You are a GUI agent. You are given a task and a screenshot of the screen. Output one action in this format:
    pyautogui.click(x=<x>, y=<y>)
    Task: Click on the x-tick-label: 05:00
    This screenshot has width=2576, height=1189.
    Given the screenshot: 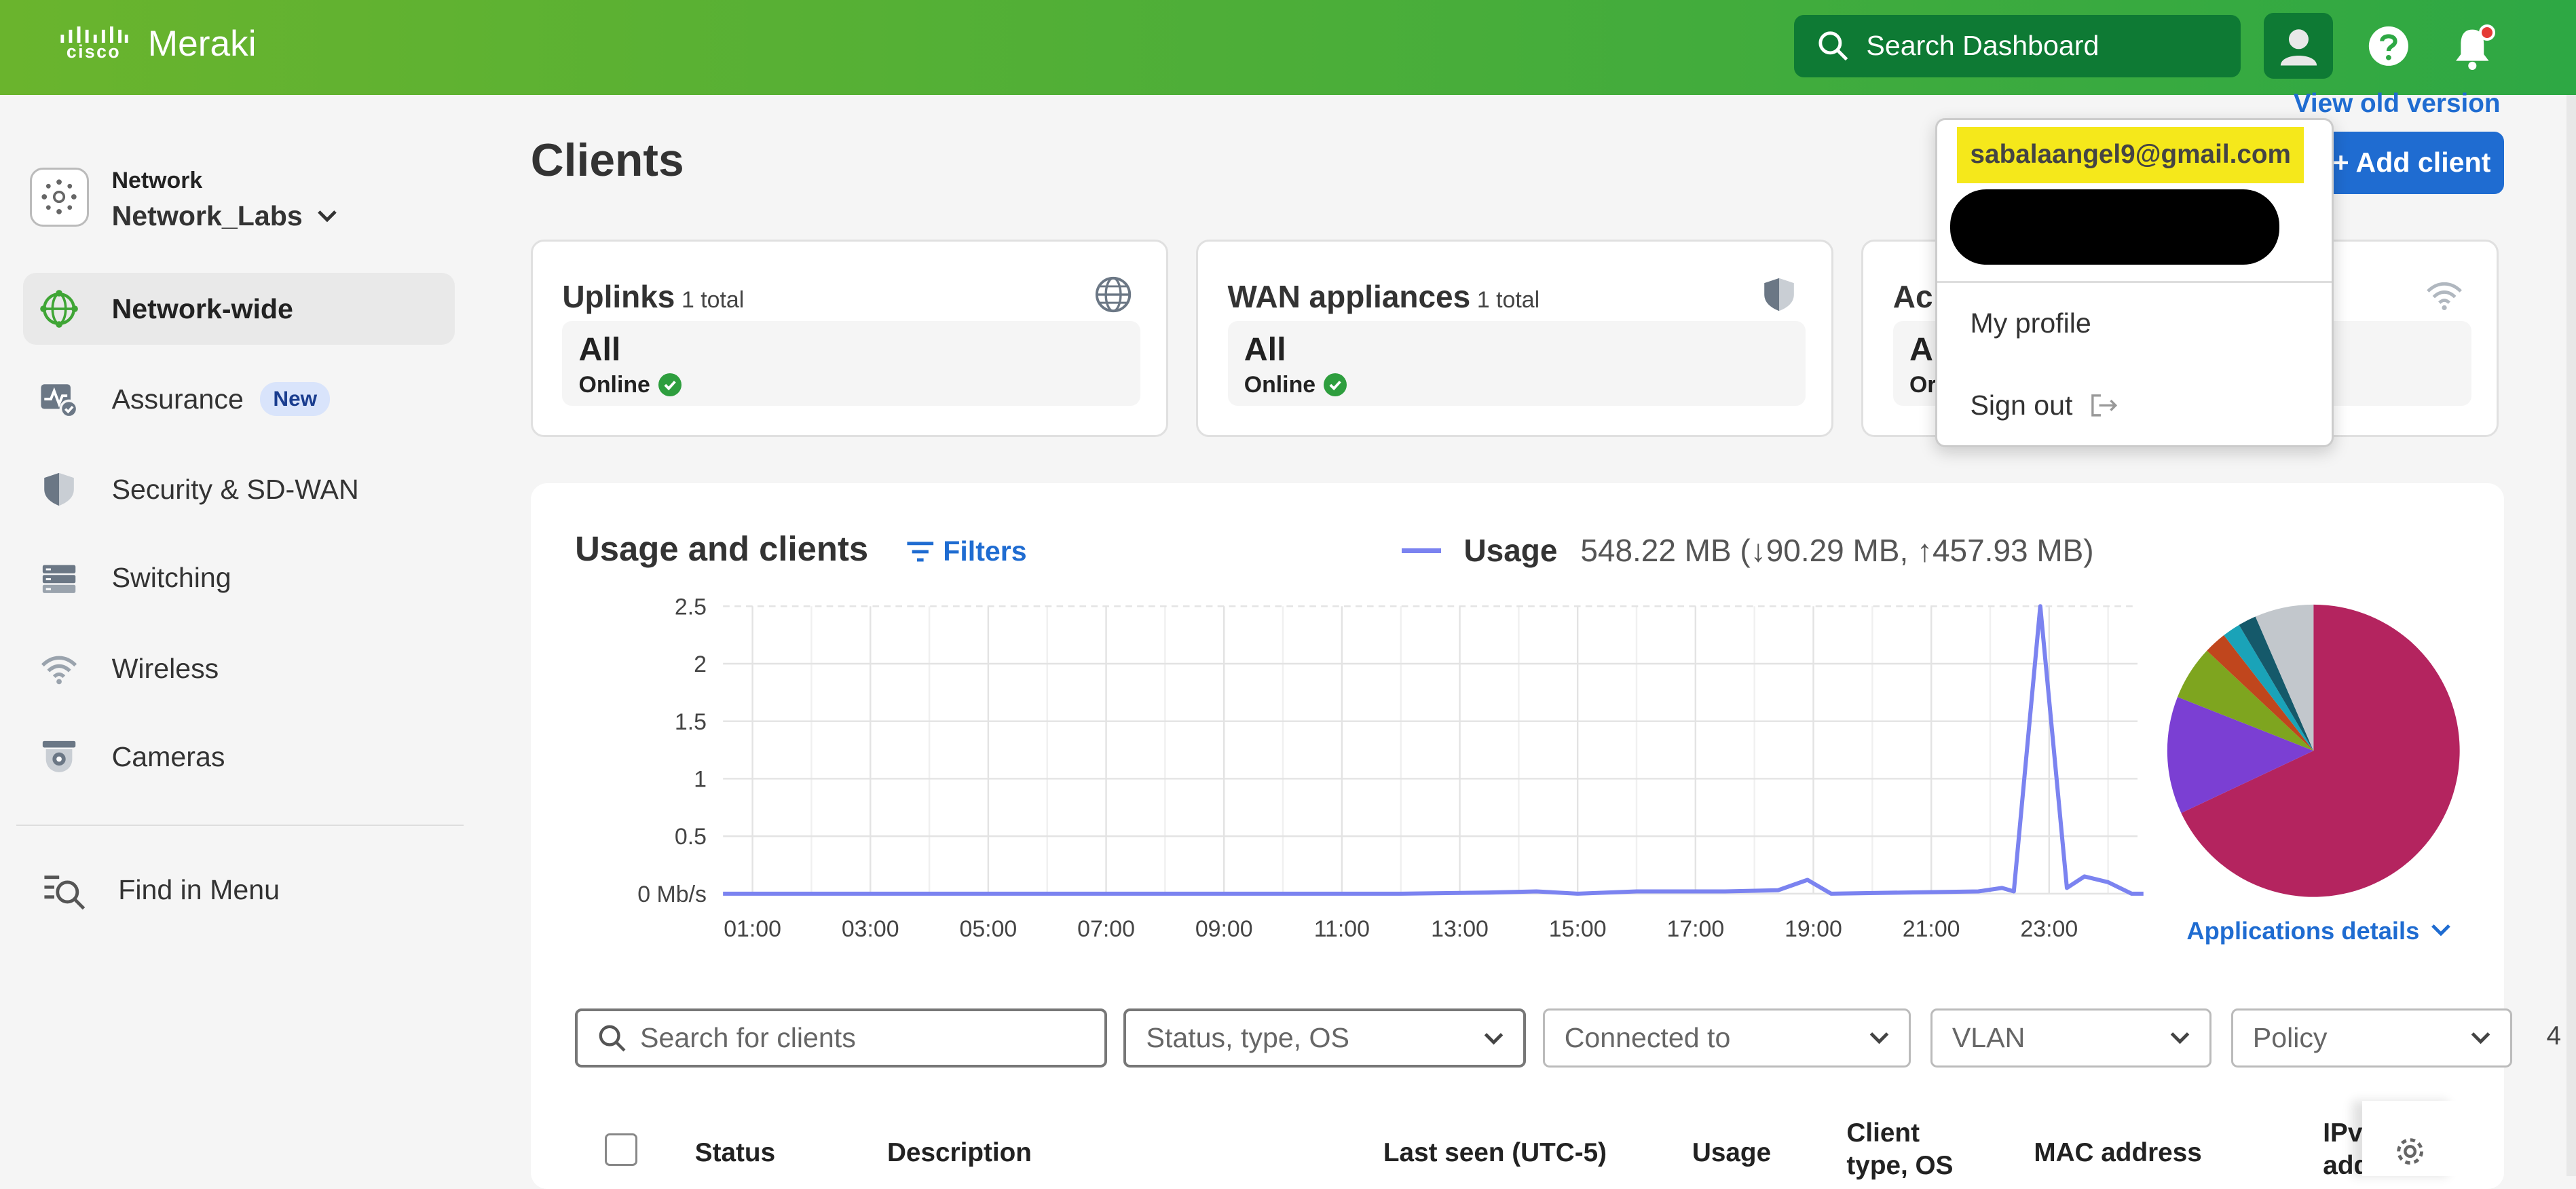 What is the action you would take?
    pyautogui.click(x=988, y=929)
    